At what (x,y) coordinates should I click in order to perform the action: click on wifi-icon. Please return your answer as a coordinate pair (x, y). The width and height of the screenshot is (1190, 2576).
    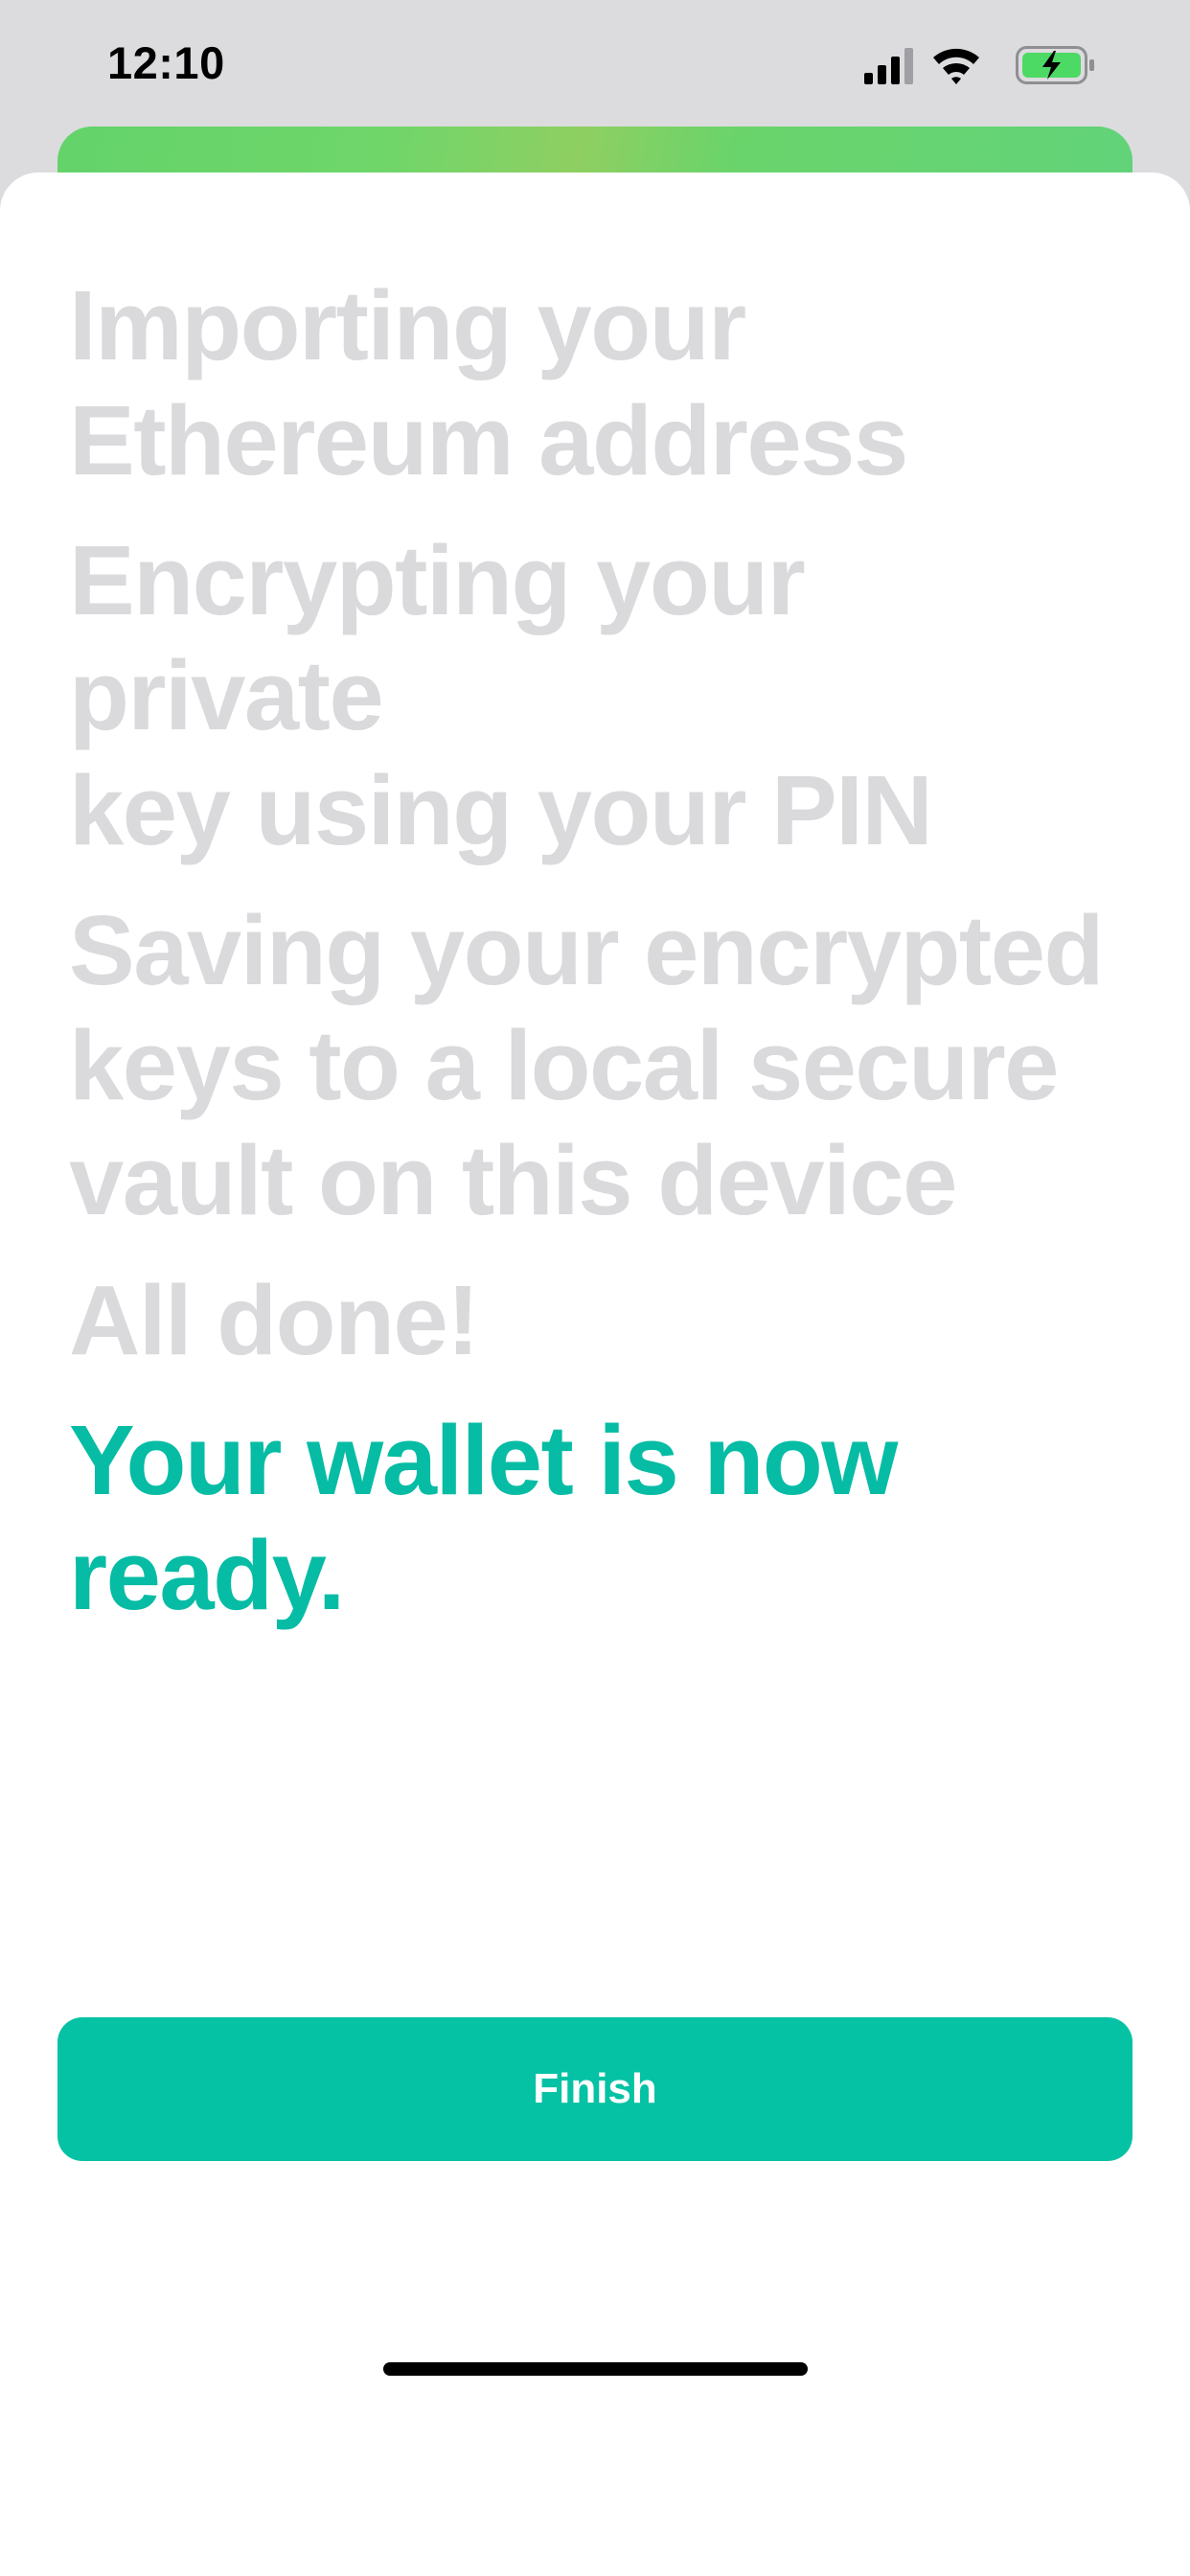
    Looking at the image, I should click on (956, 66).